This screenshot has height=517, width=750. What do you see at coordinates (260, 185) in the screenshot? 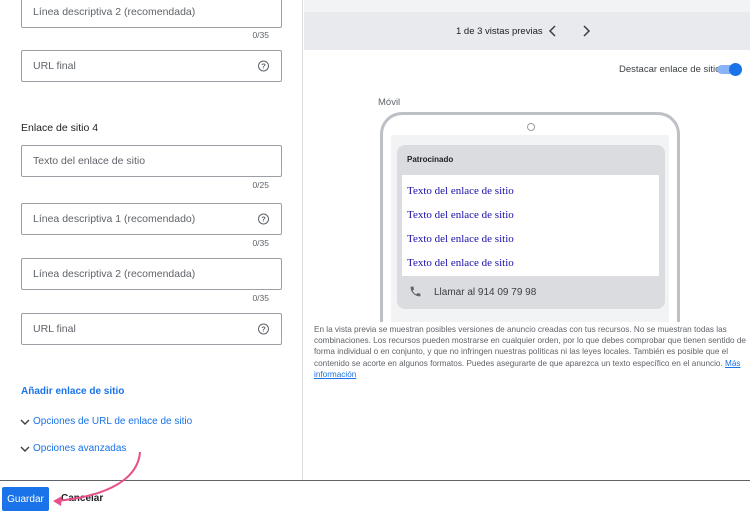
I see `sitelink-text-counter: 0/25` at bounding box center [260, 185].